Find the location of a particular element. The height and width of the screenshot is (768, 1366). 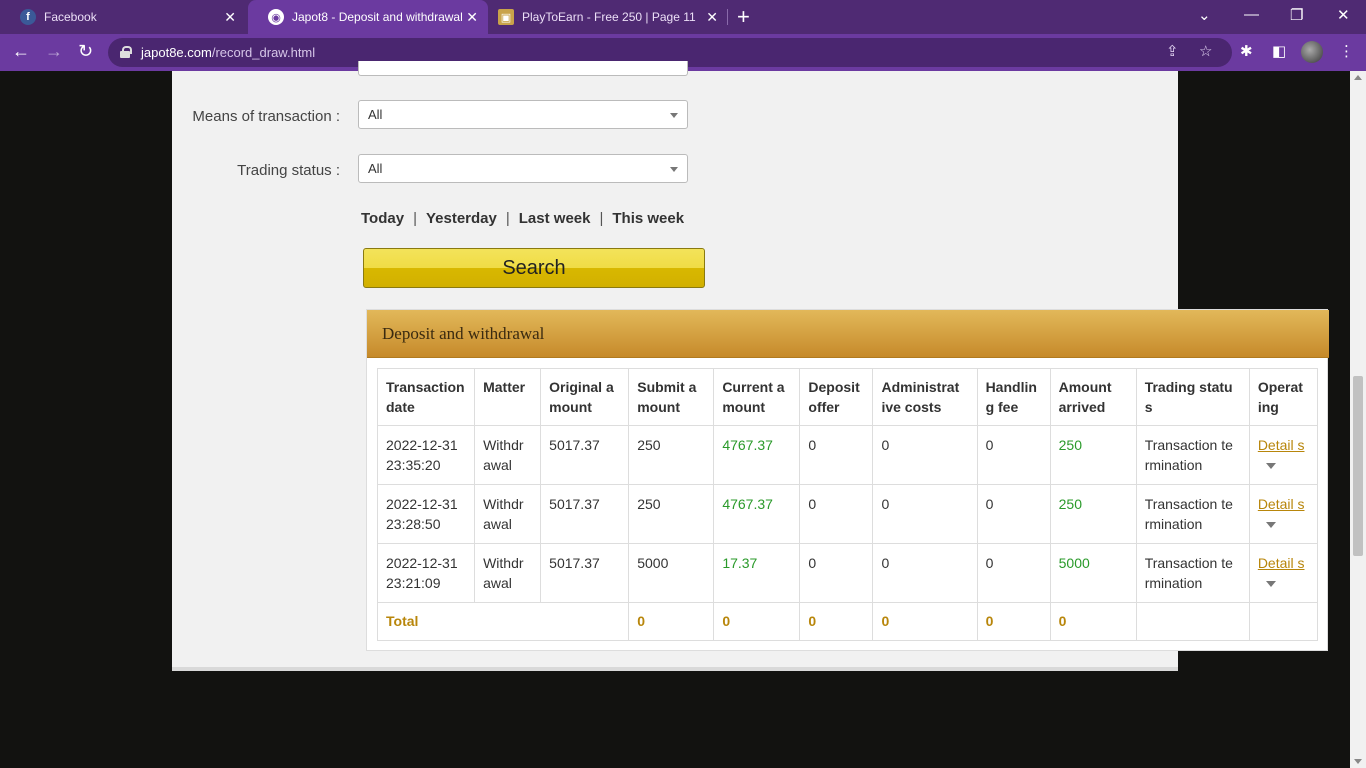

tab-search-chevron-icon: ⌄ is located at coordinates (1204, 15).